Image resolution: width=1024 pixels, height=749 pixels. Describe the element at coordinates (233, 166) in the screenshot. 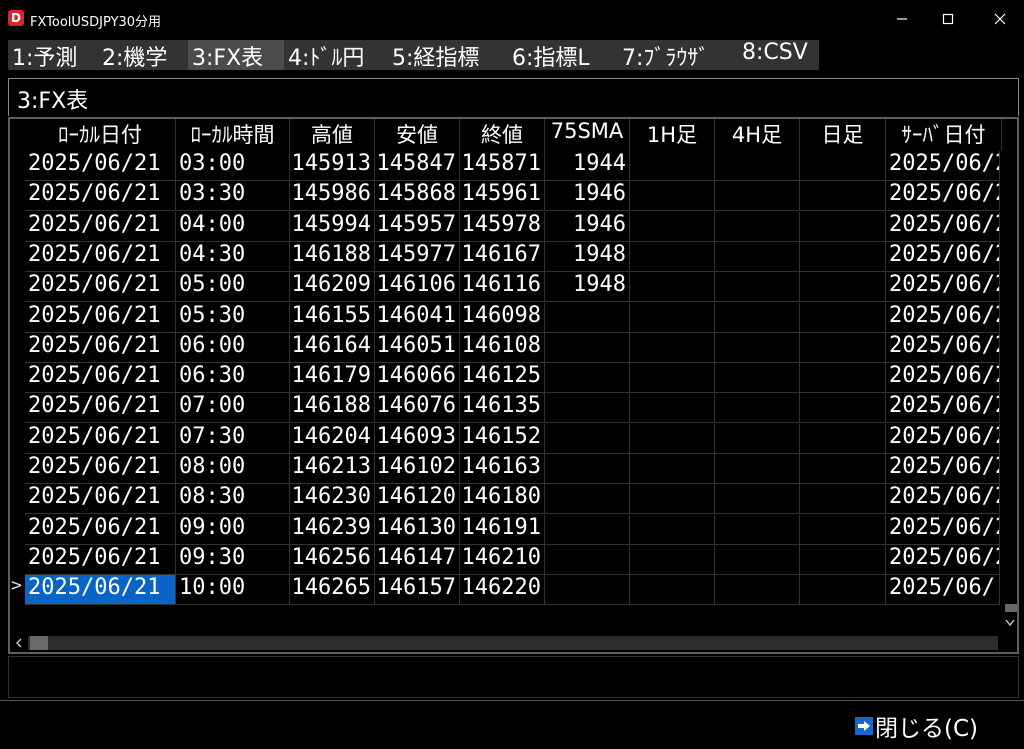

I see `cell-local-time: 03:00` at that location.